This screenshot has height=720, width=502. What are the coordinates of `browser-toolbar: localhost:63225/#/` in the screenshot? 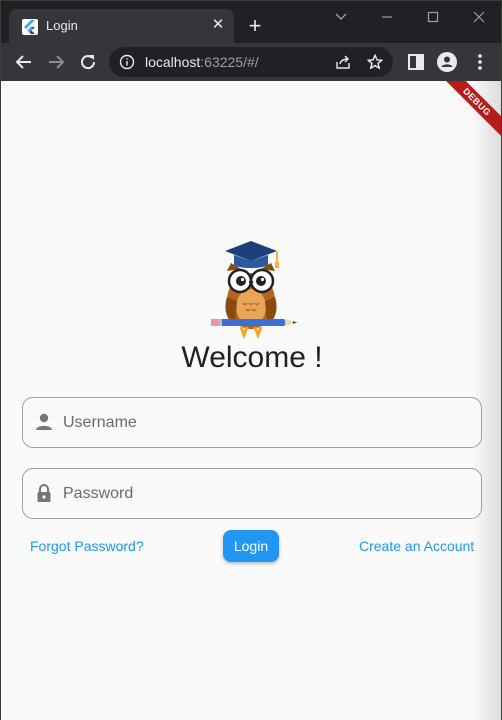 It's located at (251, 62).